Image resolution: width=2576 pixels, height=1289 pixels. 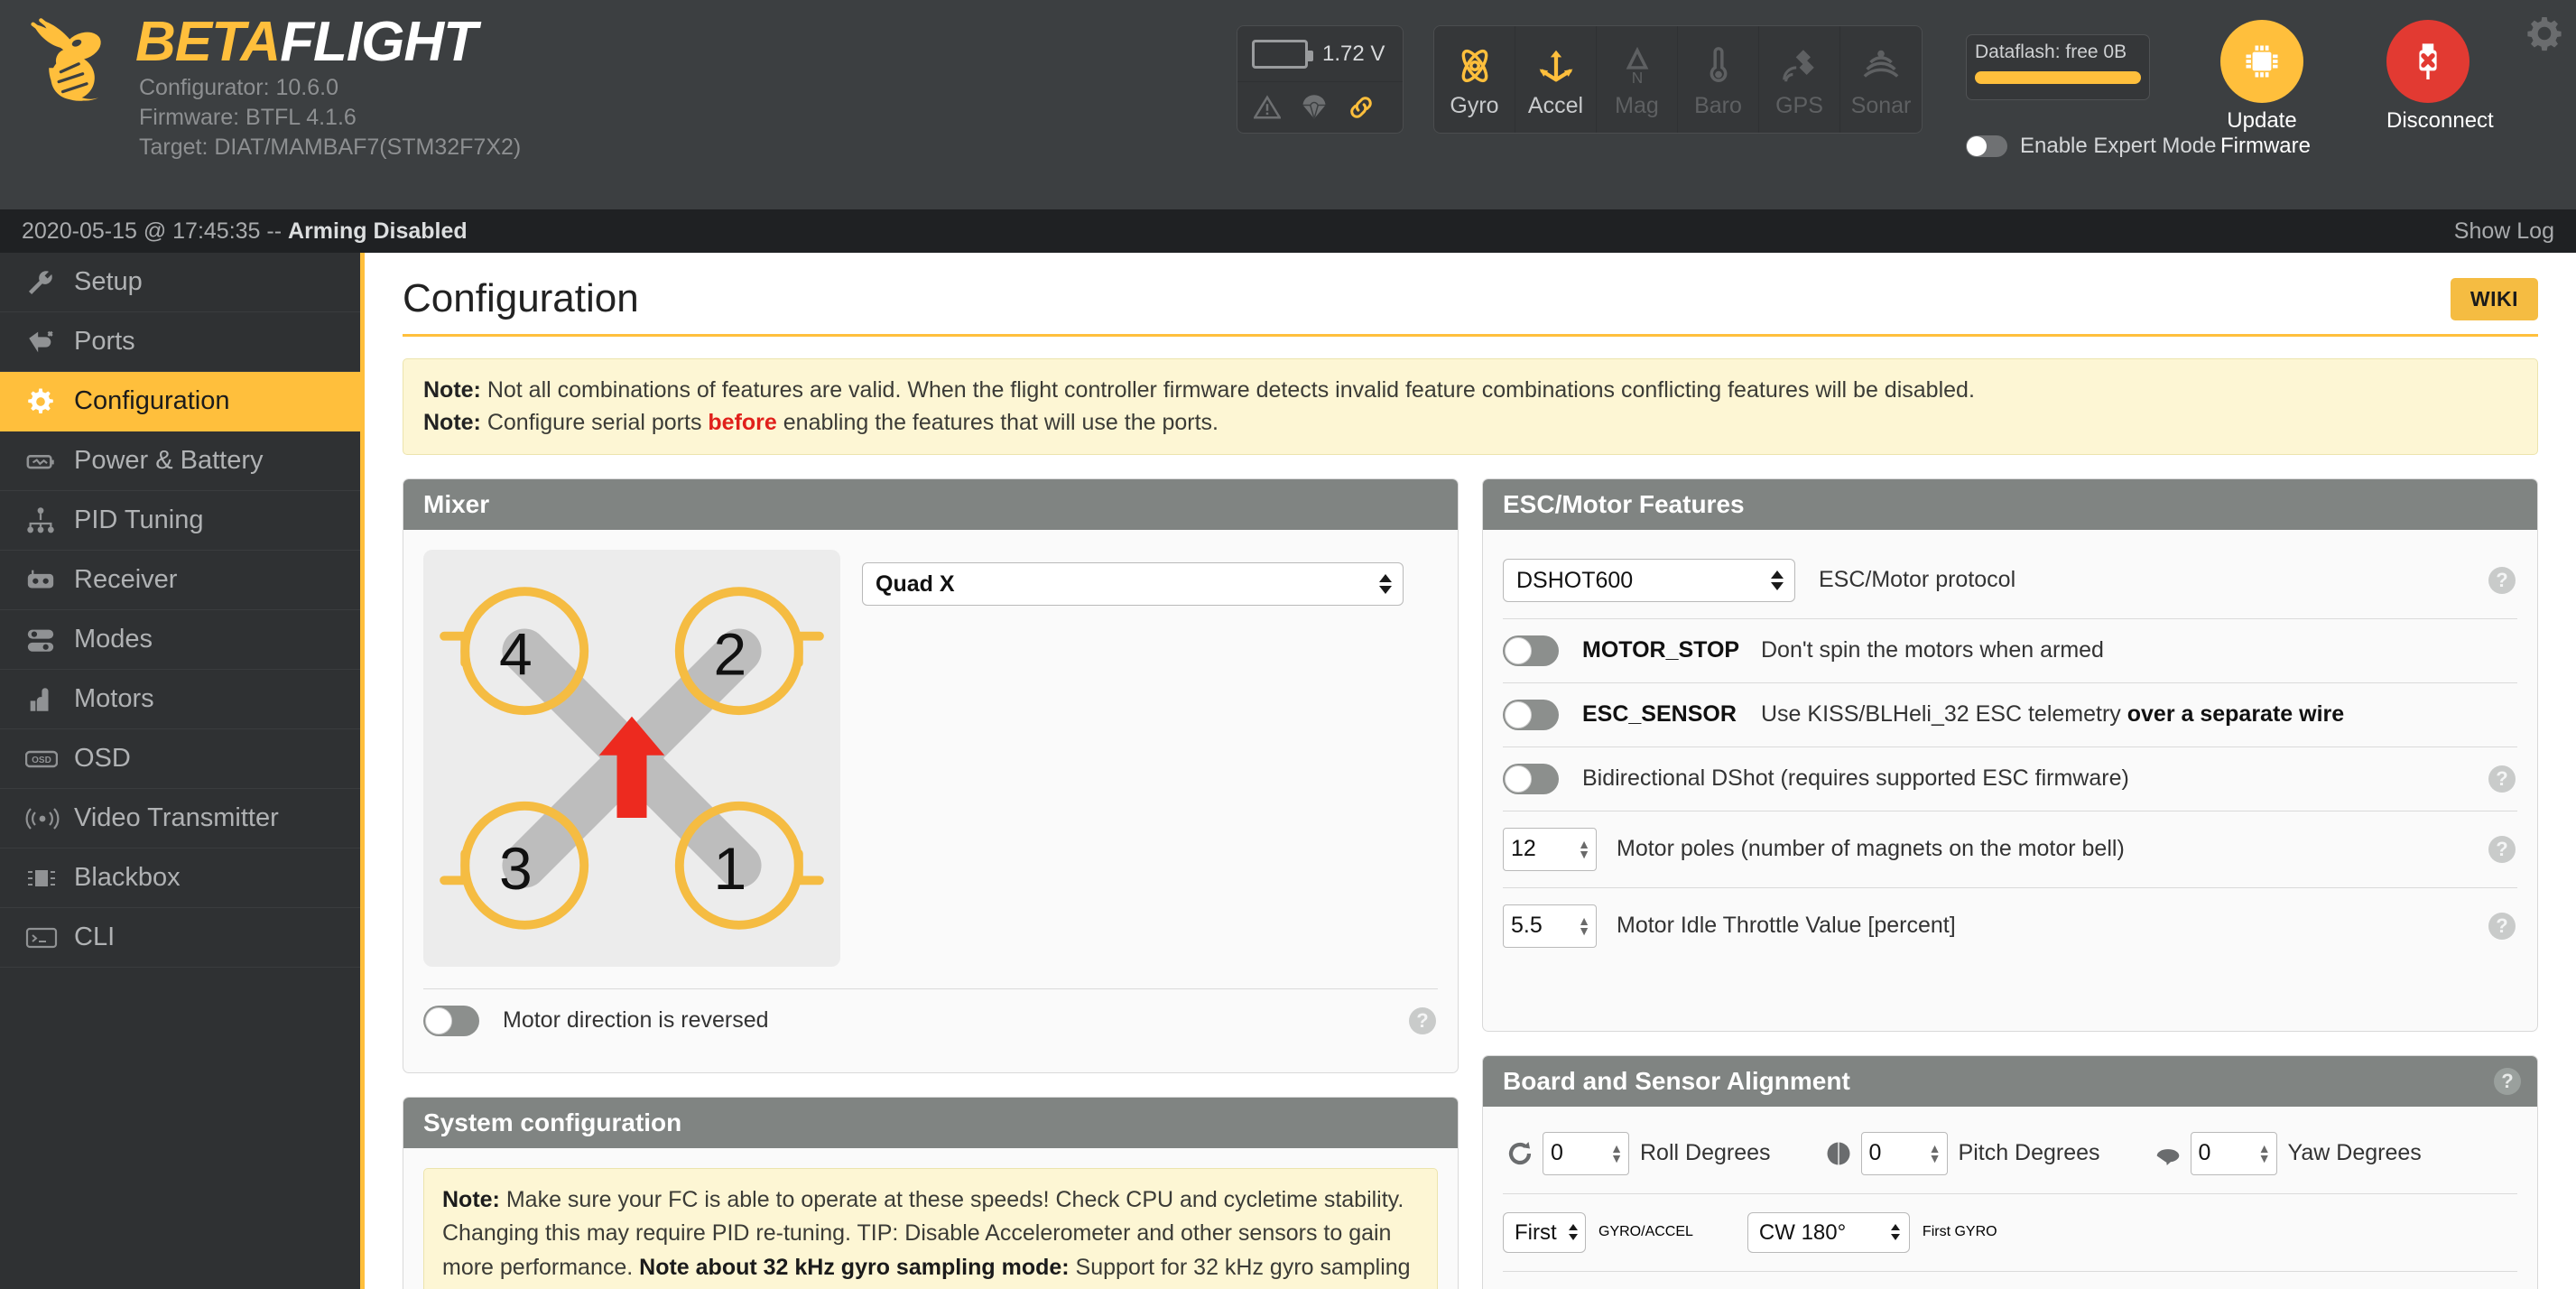 I want to click on status-state: Arming Disabled, so click(x=378, y=231).